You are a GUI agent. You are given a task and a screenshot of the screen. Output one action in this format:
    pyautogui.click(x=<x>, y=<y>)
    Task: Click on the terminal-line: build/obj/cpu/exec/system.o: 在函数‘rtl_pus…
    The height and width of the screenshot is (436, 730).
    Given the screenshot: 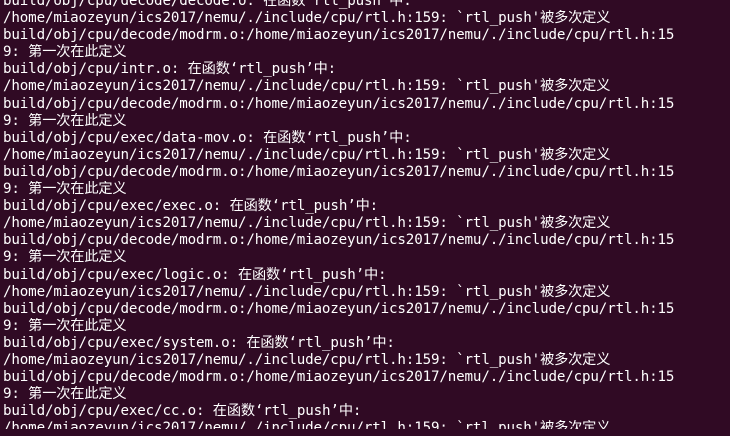 What is the action you would take?
    pyautogui.click(x=199, y=342)
    